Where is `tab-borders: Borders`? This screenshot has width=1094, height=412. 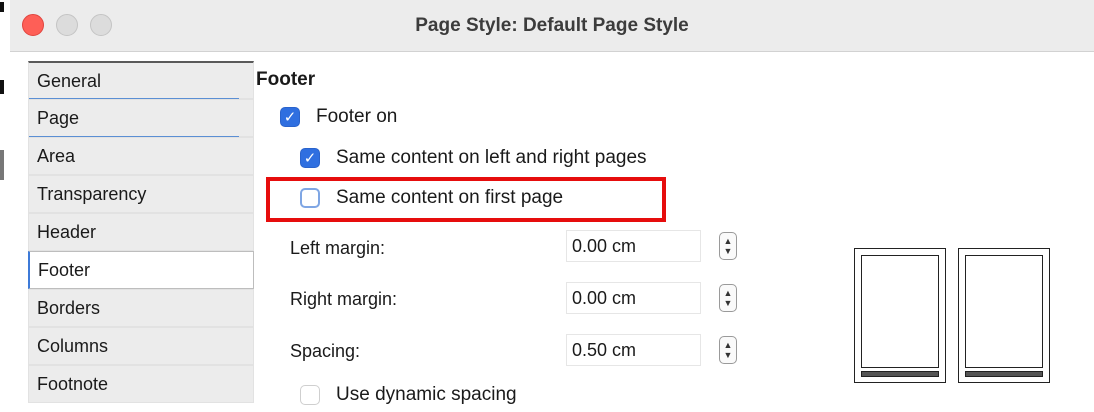
tab-borders: Borders is located at coordinates (141, 308).